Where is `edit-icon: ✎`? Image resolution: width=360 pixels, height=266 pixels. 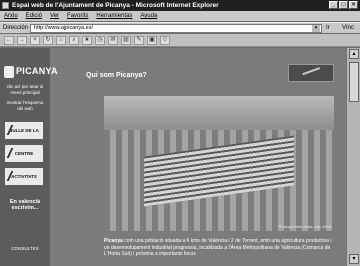
edit-icon: ✎ is located at coordinates (139, 40).